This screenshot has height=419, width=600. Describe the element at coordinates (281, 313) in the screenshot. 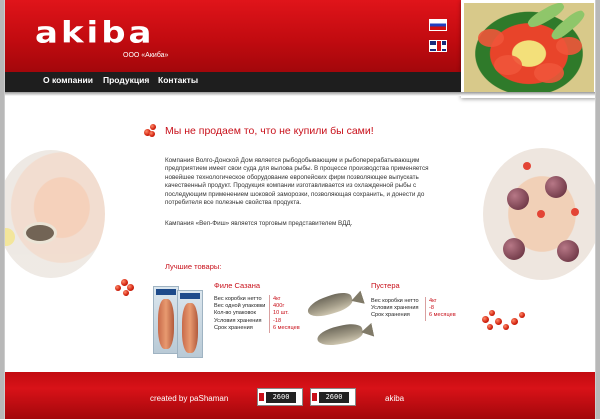

I see `spec-value: 10 шт.` at that location.